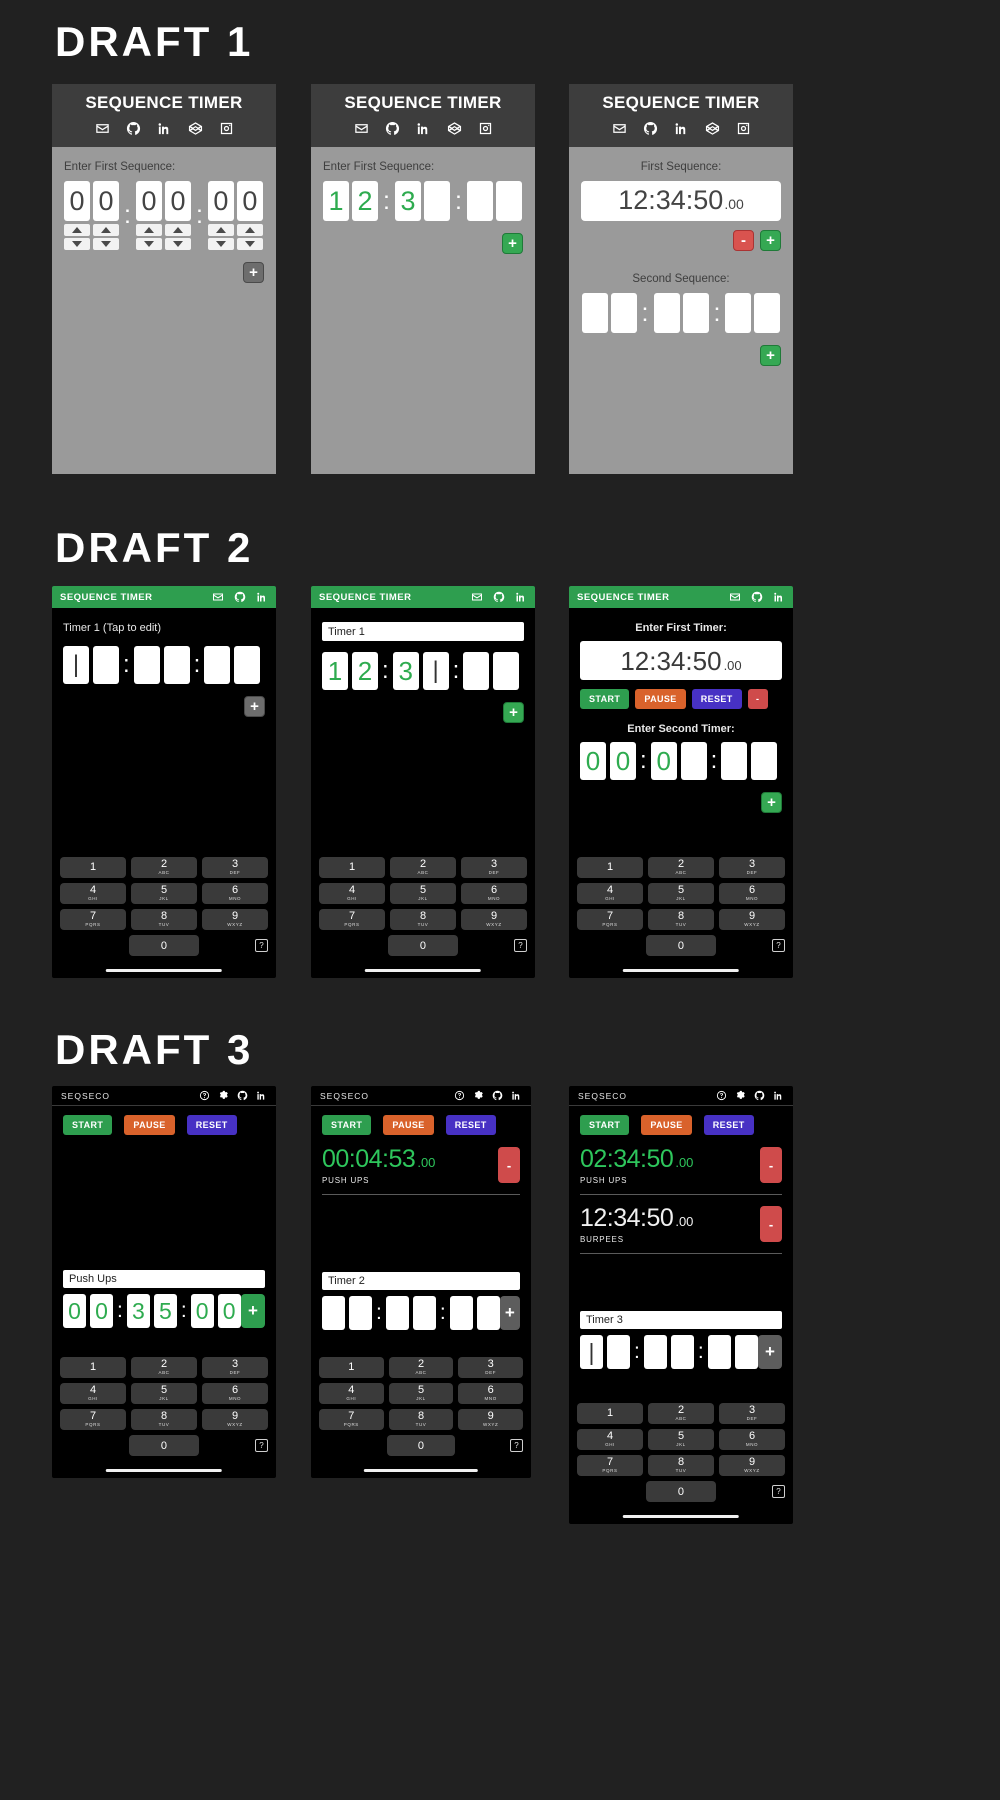 The width and height of the screenshot is (1000, 1800). What do you see at coordinates (771, 802) in the screenshot?
I see `add-timer-button-2: +` at bounding box center [771, 802].